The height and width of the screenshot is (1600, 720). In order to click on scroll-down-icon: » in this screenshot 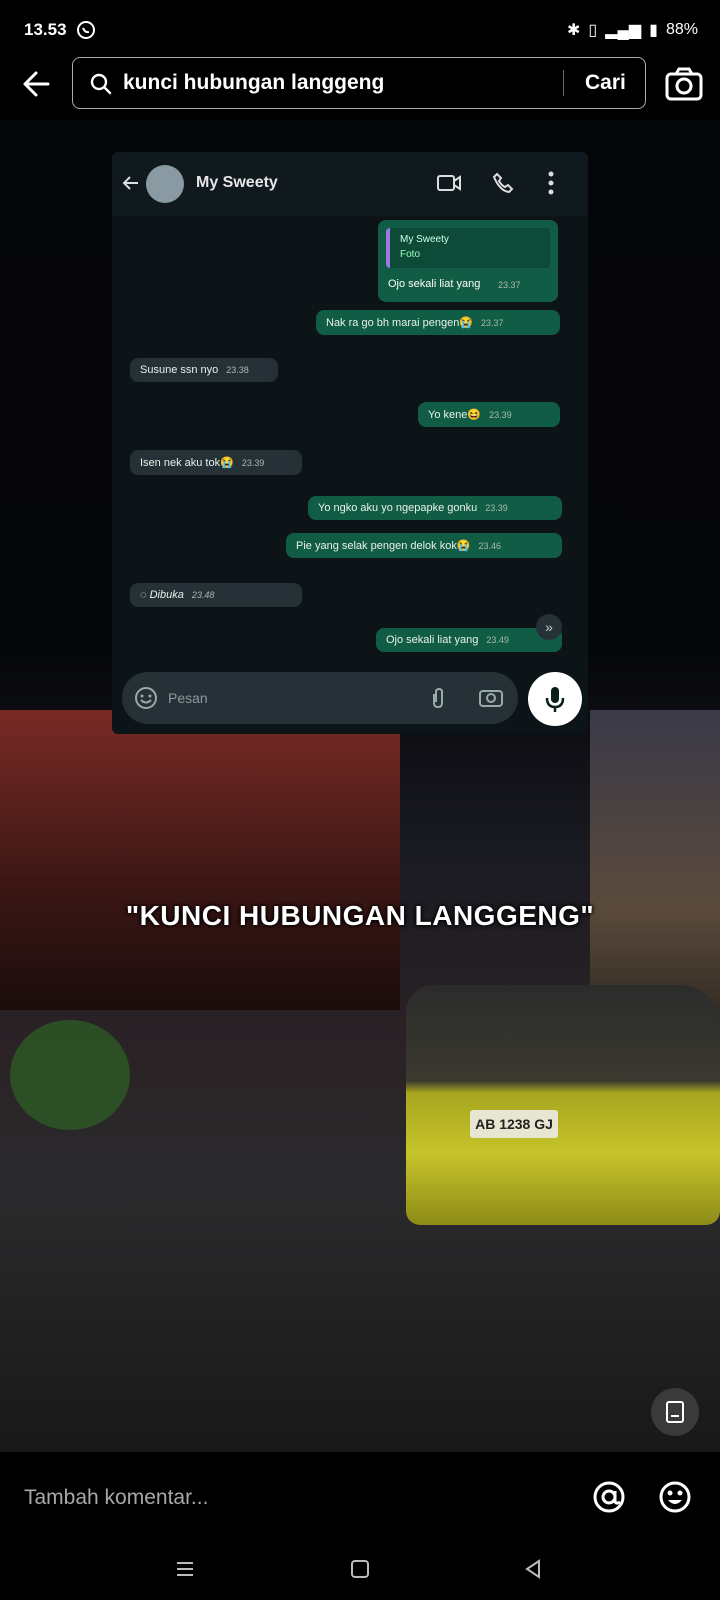, I will do `click(549, 627)`.